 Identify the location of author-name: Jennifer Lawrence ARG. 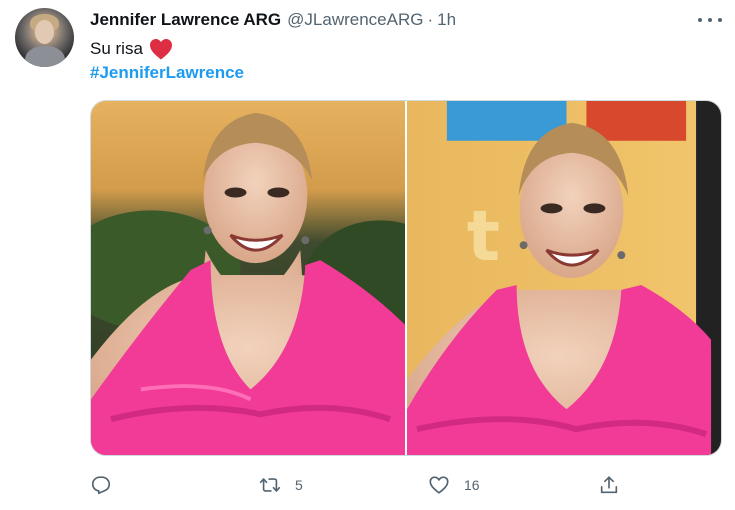
(185, 20).